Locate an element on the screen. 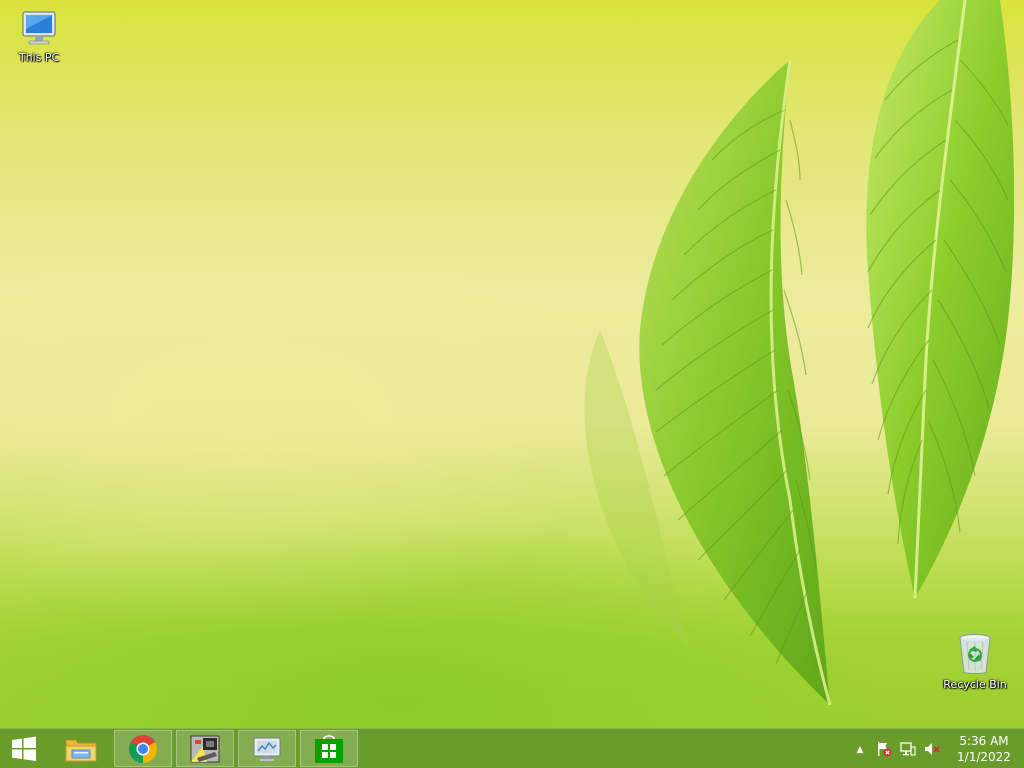 The width and height of the screenshot is (1024, 768). app-icon is located at coordinates (205, 748).